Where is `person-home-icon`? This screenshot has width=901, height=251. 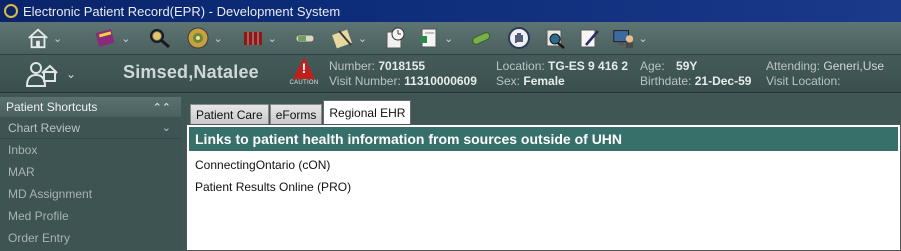
person-home-icon is located at coordinates (41, 74).